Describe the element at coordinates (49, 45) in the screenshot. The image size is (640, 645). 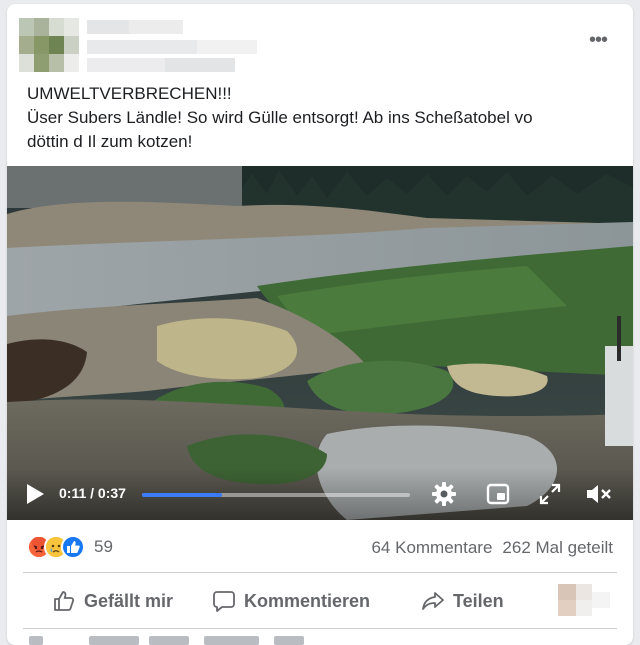
I see `avatar` at that location.